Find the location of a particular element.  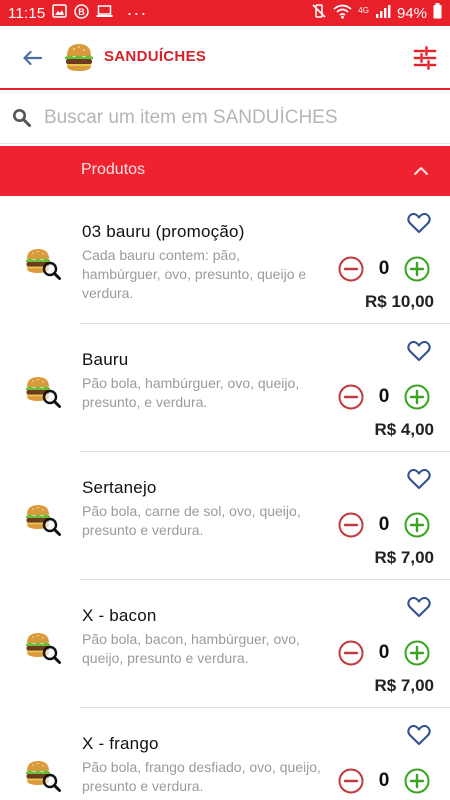

svg-text: B is located at coordinates (82, 12).